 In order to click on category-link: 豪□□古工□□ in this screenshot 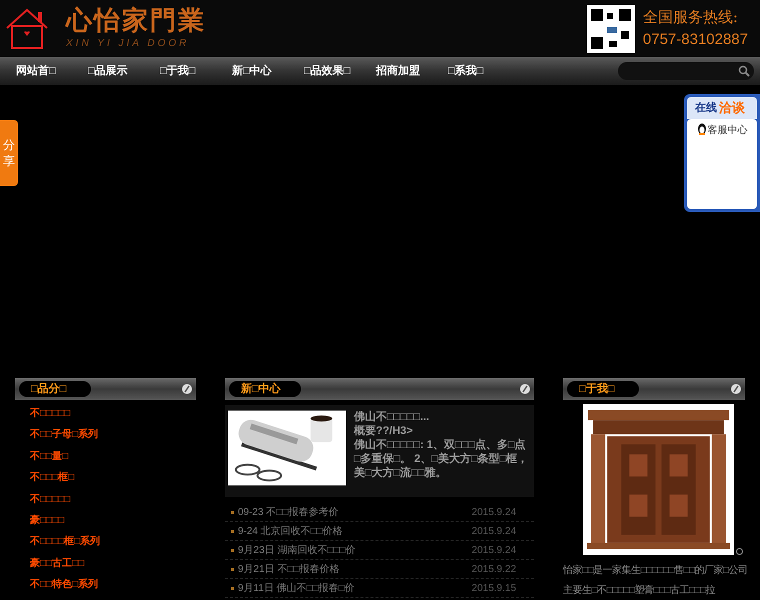, I will do `click(113, 563)`.